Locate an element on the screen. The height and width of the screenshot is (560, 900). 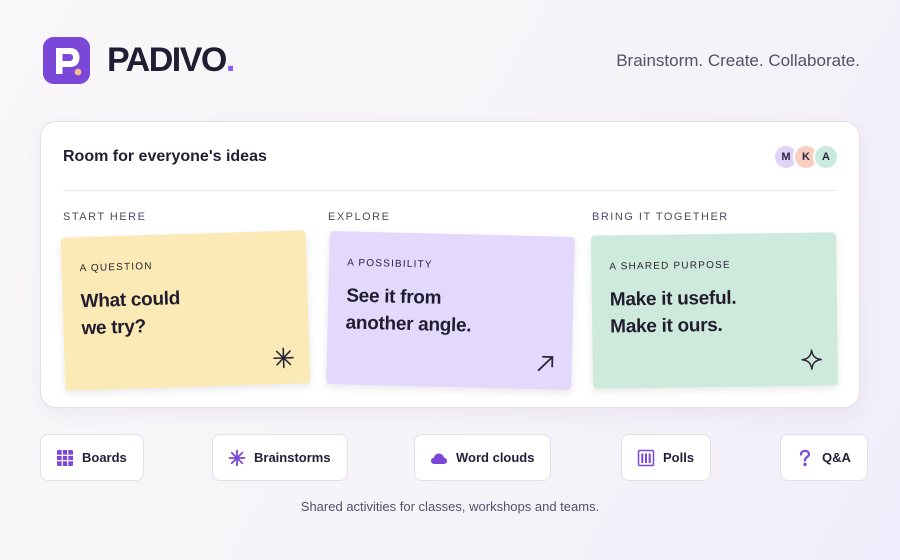
column-label-bring-it-together: BRING IT TOGETHER is located at coordinates (660, 217).